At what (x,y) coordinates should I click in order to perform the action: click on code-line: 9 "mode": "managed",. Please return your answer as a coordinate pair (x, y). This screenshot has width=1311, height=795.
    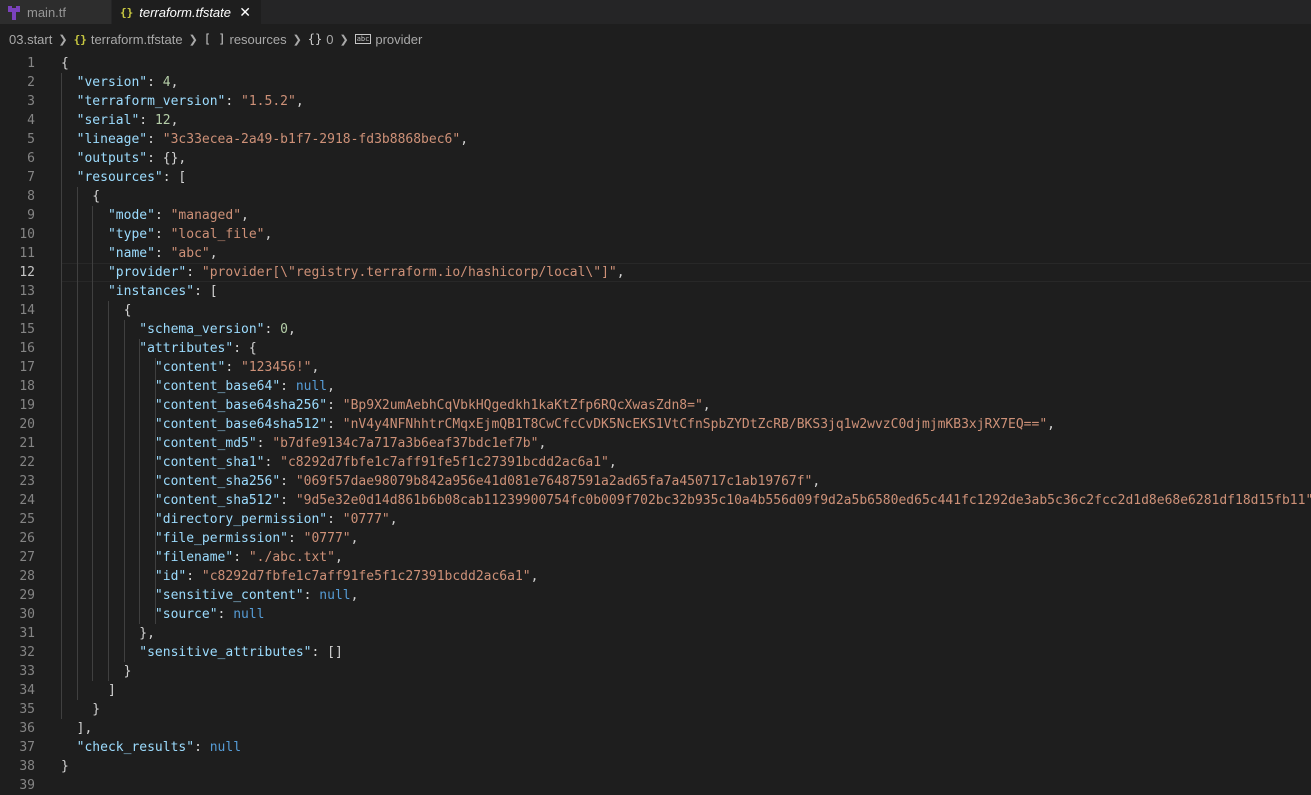
    Looking at the image, I should click on (655, 215).